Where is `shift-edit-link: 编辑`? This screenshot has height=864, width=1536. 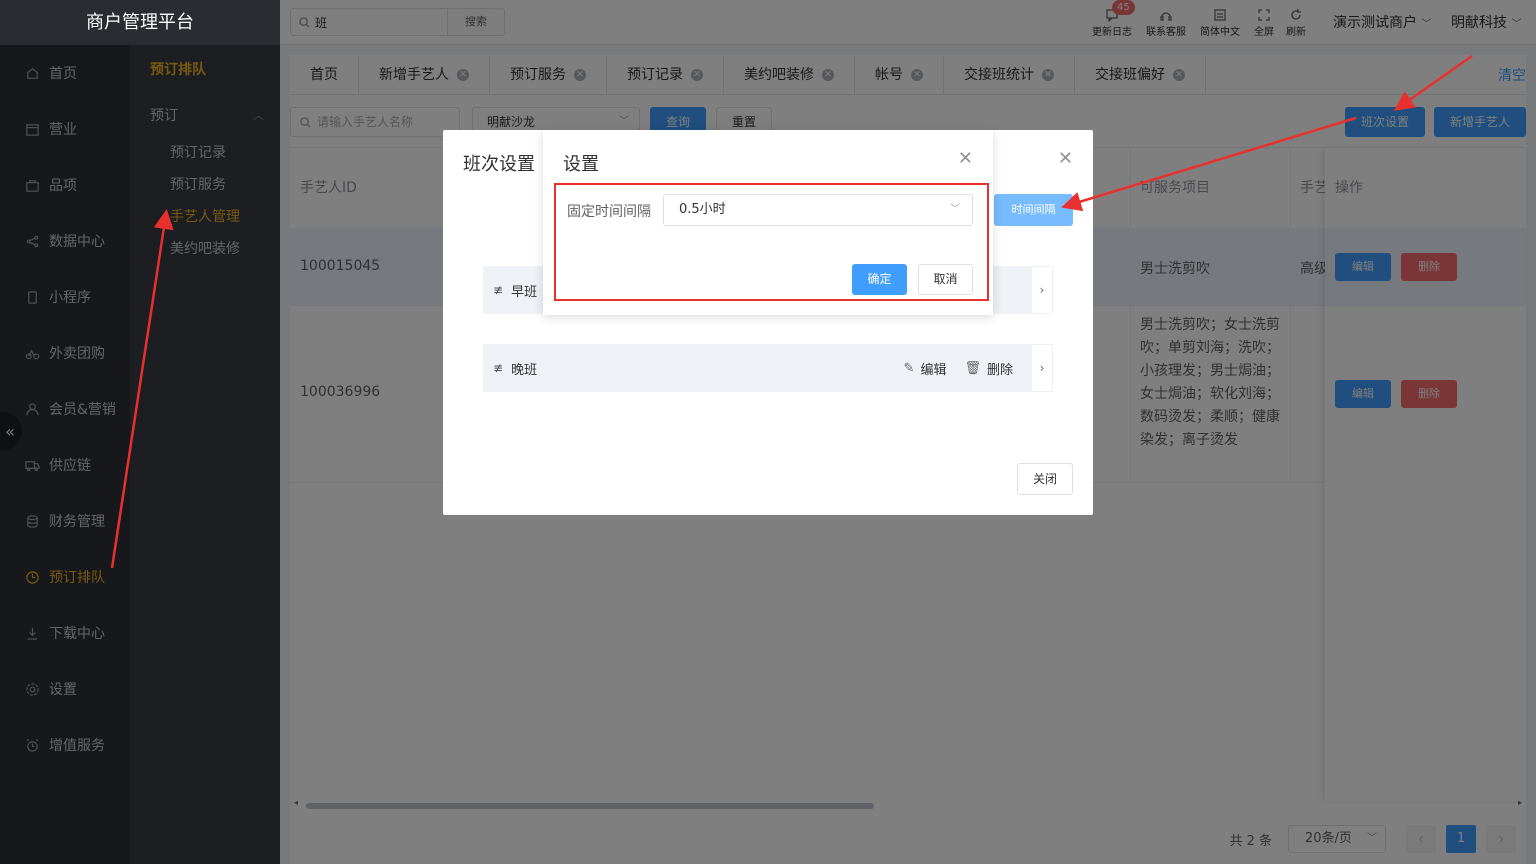 shift-edit-link: 编辑 is located at coordinates (933, 368).